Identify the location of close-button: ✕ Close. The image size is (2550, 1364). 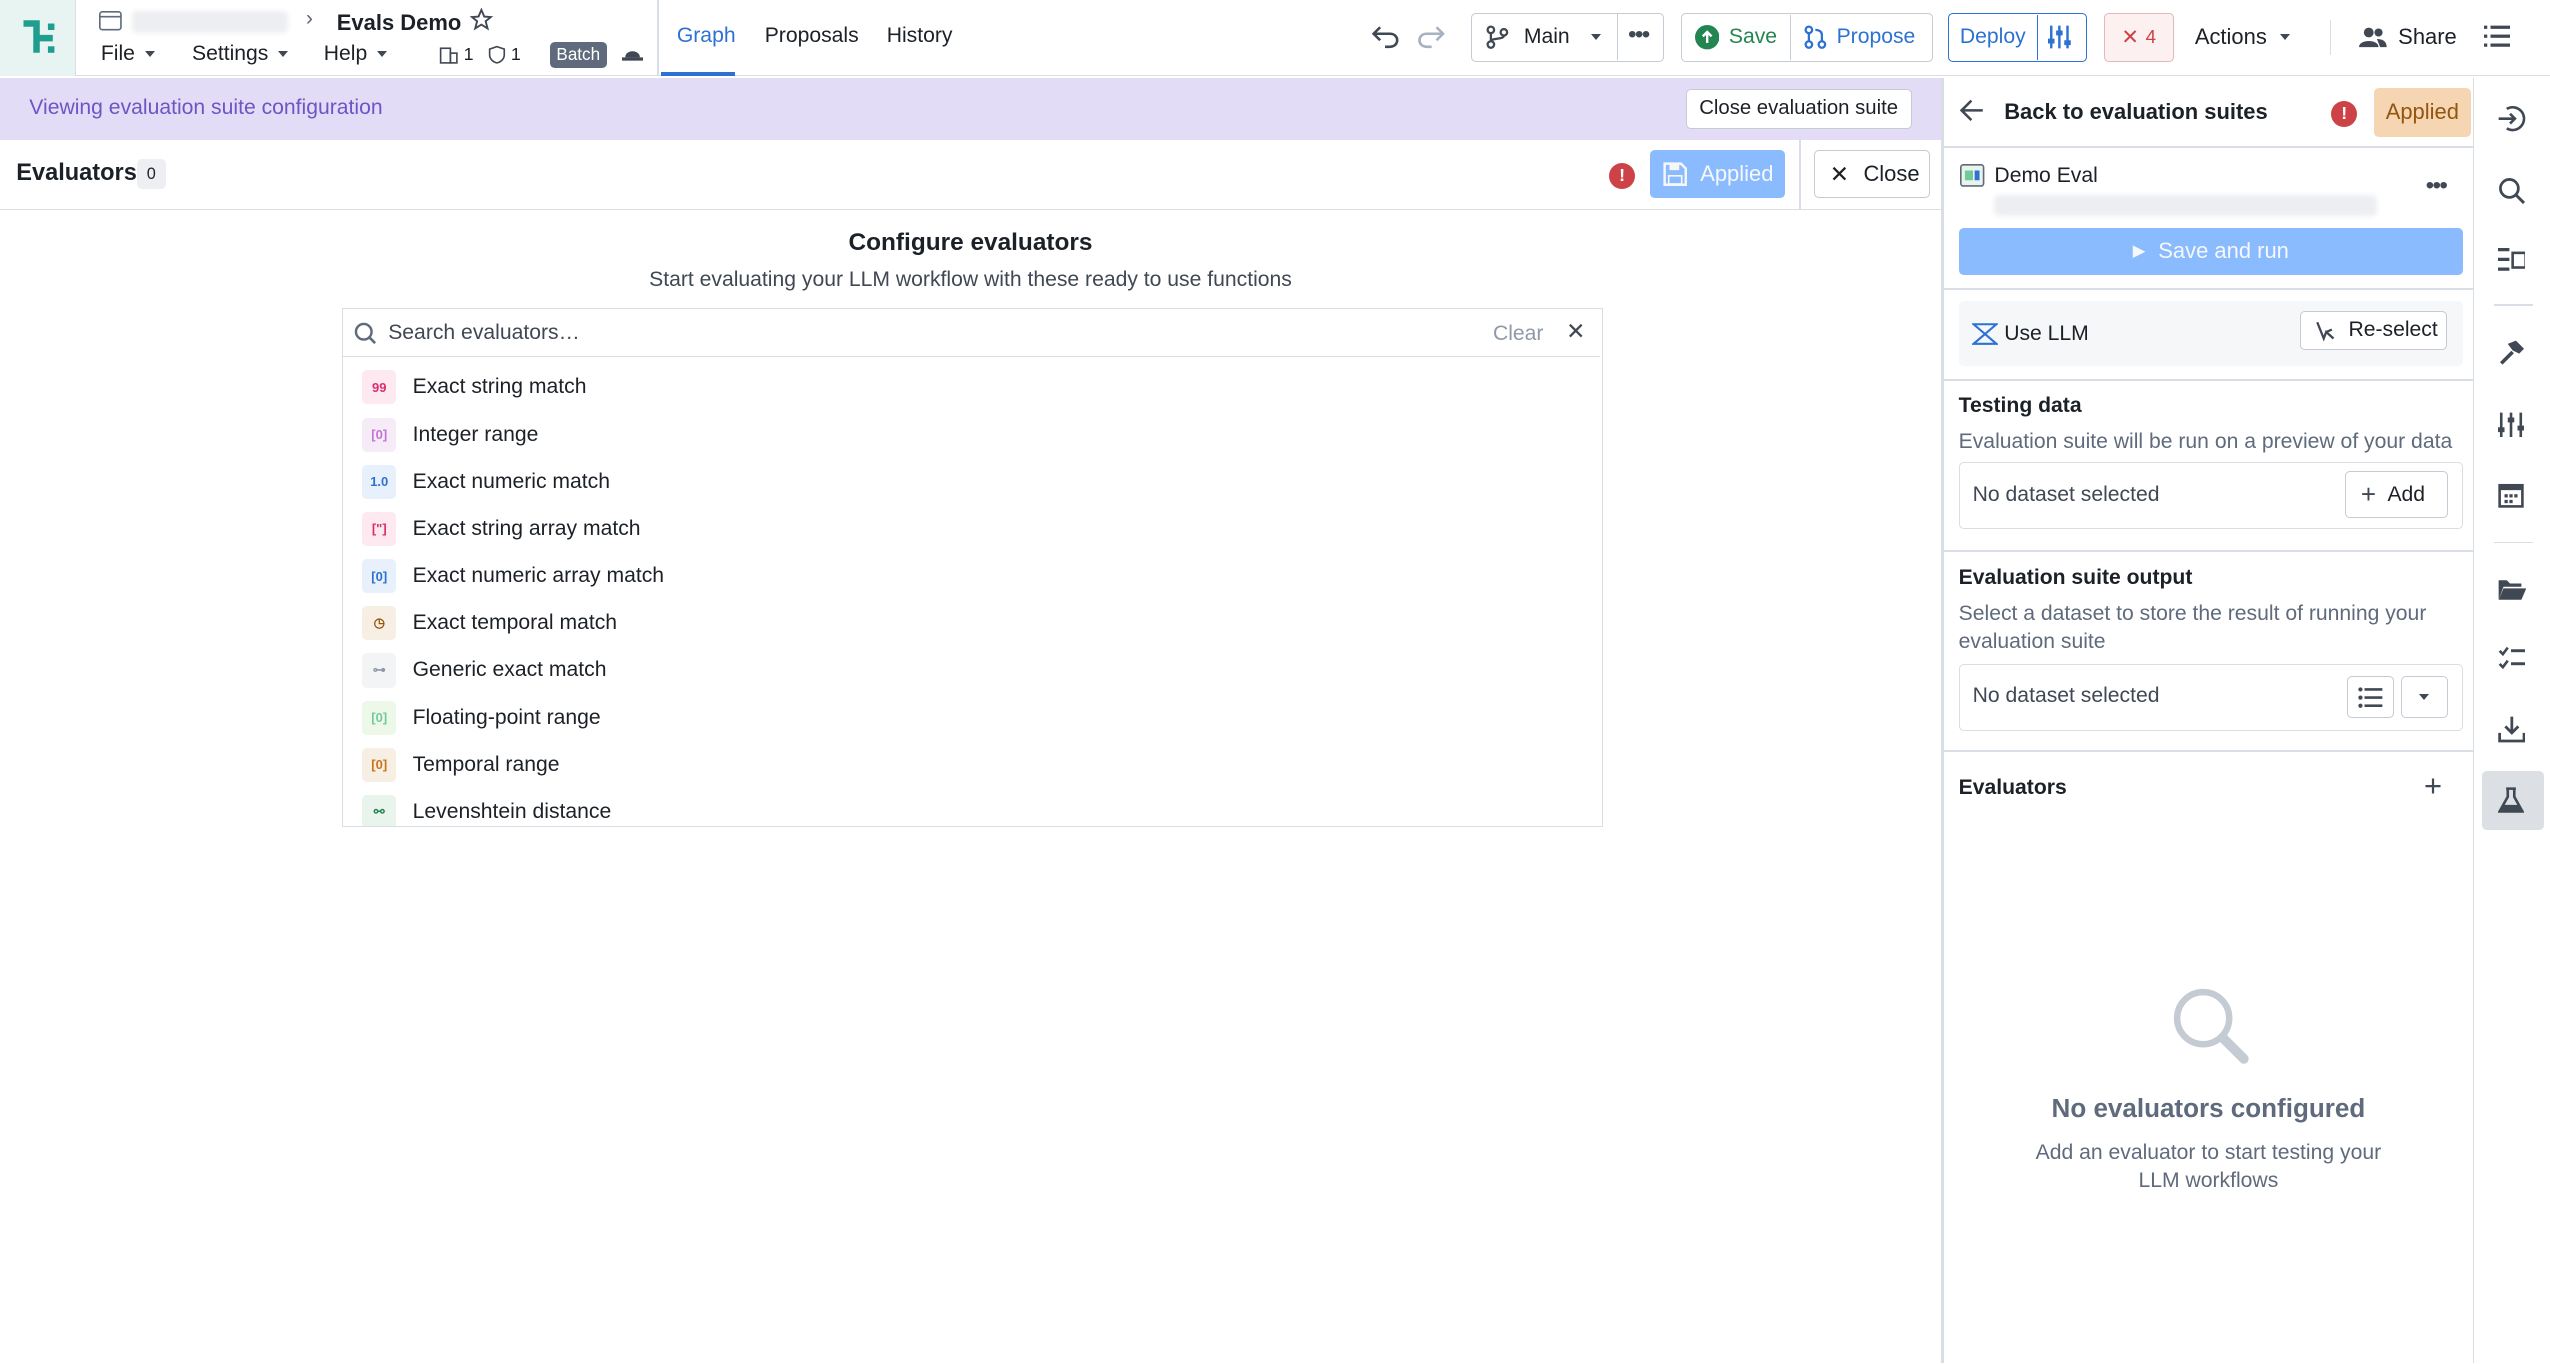
(1872, 174).